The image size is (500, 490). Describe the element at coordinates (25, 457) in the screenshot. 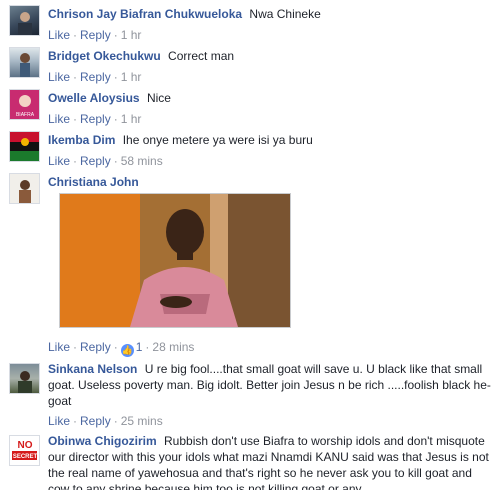

I see `logo-text-bottom: SECRET` at that location.